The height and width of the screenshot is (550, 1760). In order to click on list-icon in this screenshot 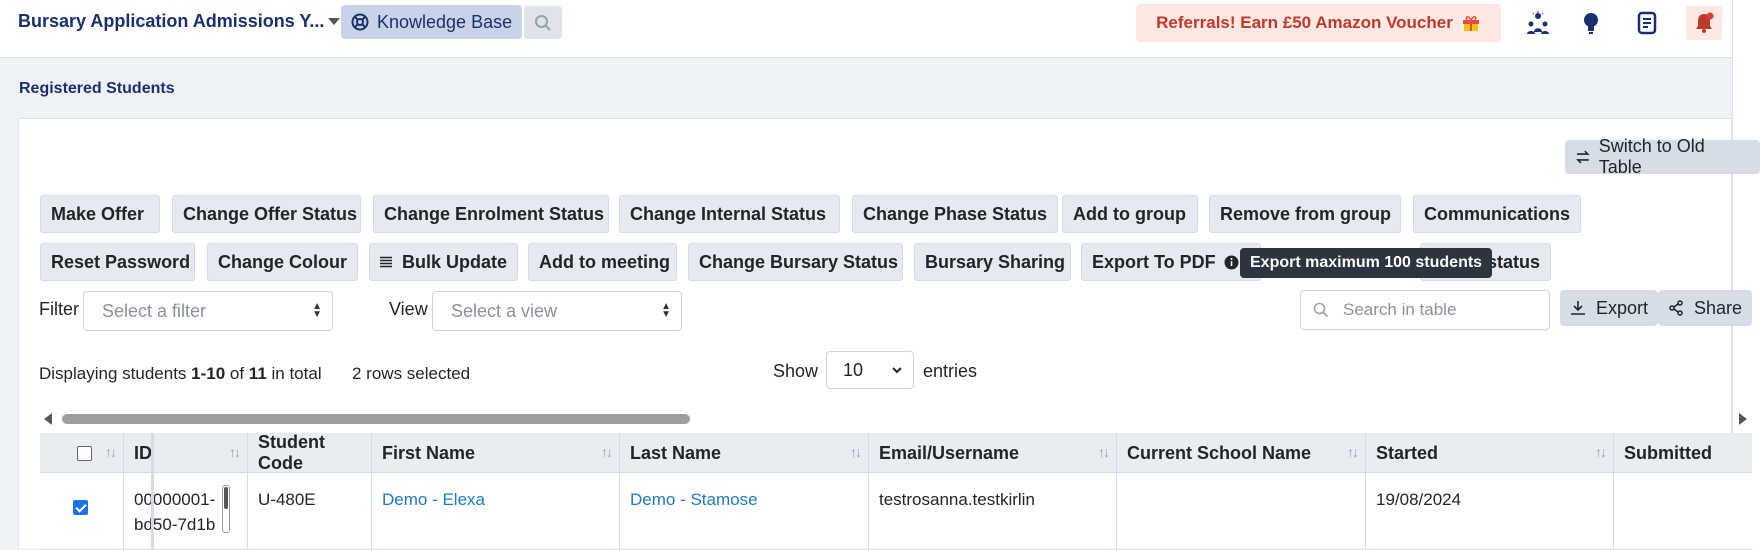, I will do `click(386, 262)`.